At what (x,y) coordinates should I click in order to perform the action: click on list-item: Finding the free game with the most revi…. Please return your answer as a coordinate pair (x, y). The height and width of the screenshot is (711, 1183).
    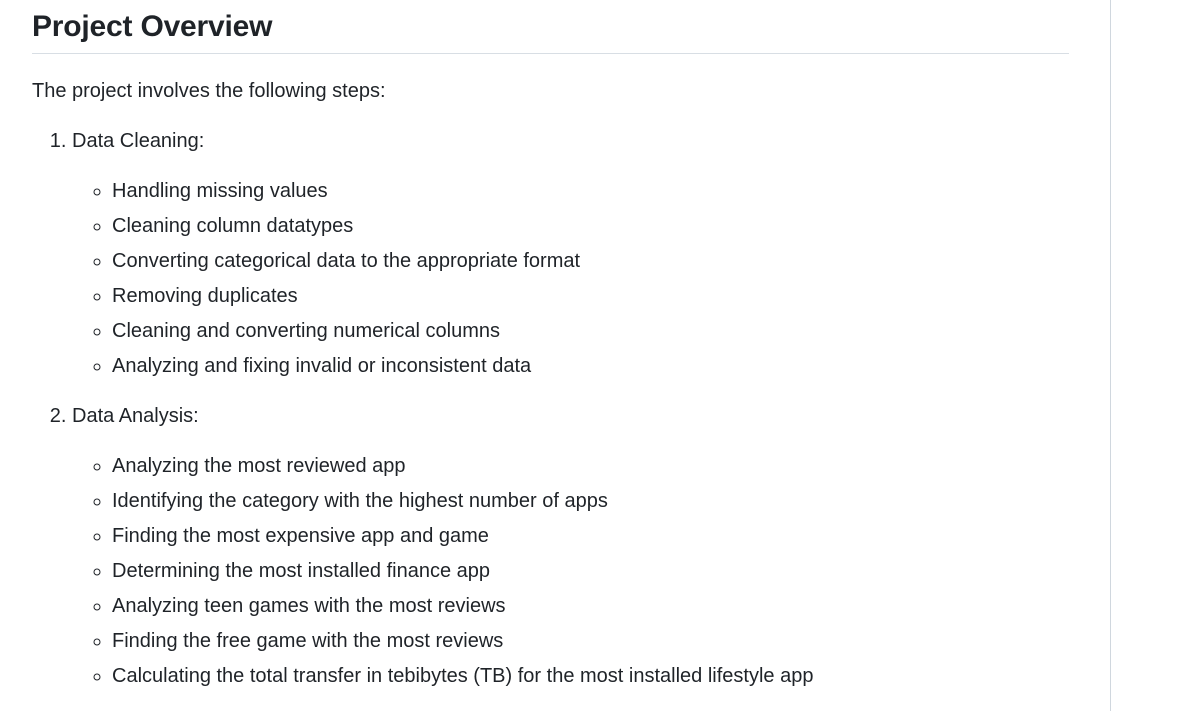
    Looking at the image, I should click on (590, 641).